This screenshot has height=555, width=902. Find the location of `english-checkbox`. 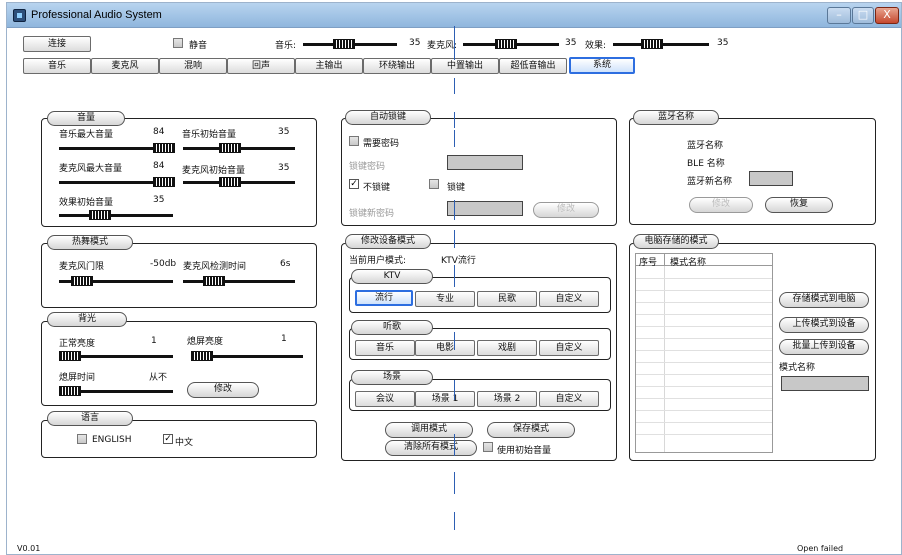

english-checkbox is located at coordinates (82, 439).